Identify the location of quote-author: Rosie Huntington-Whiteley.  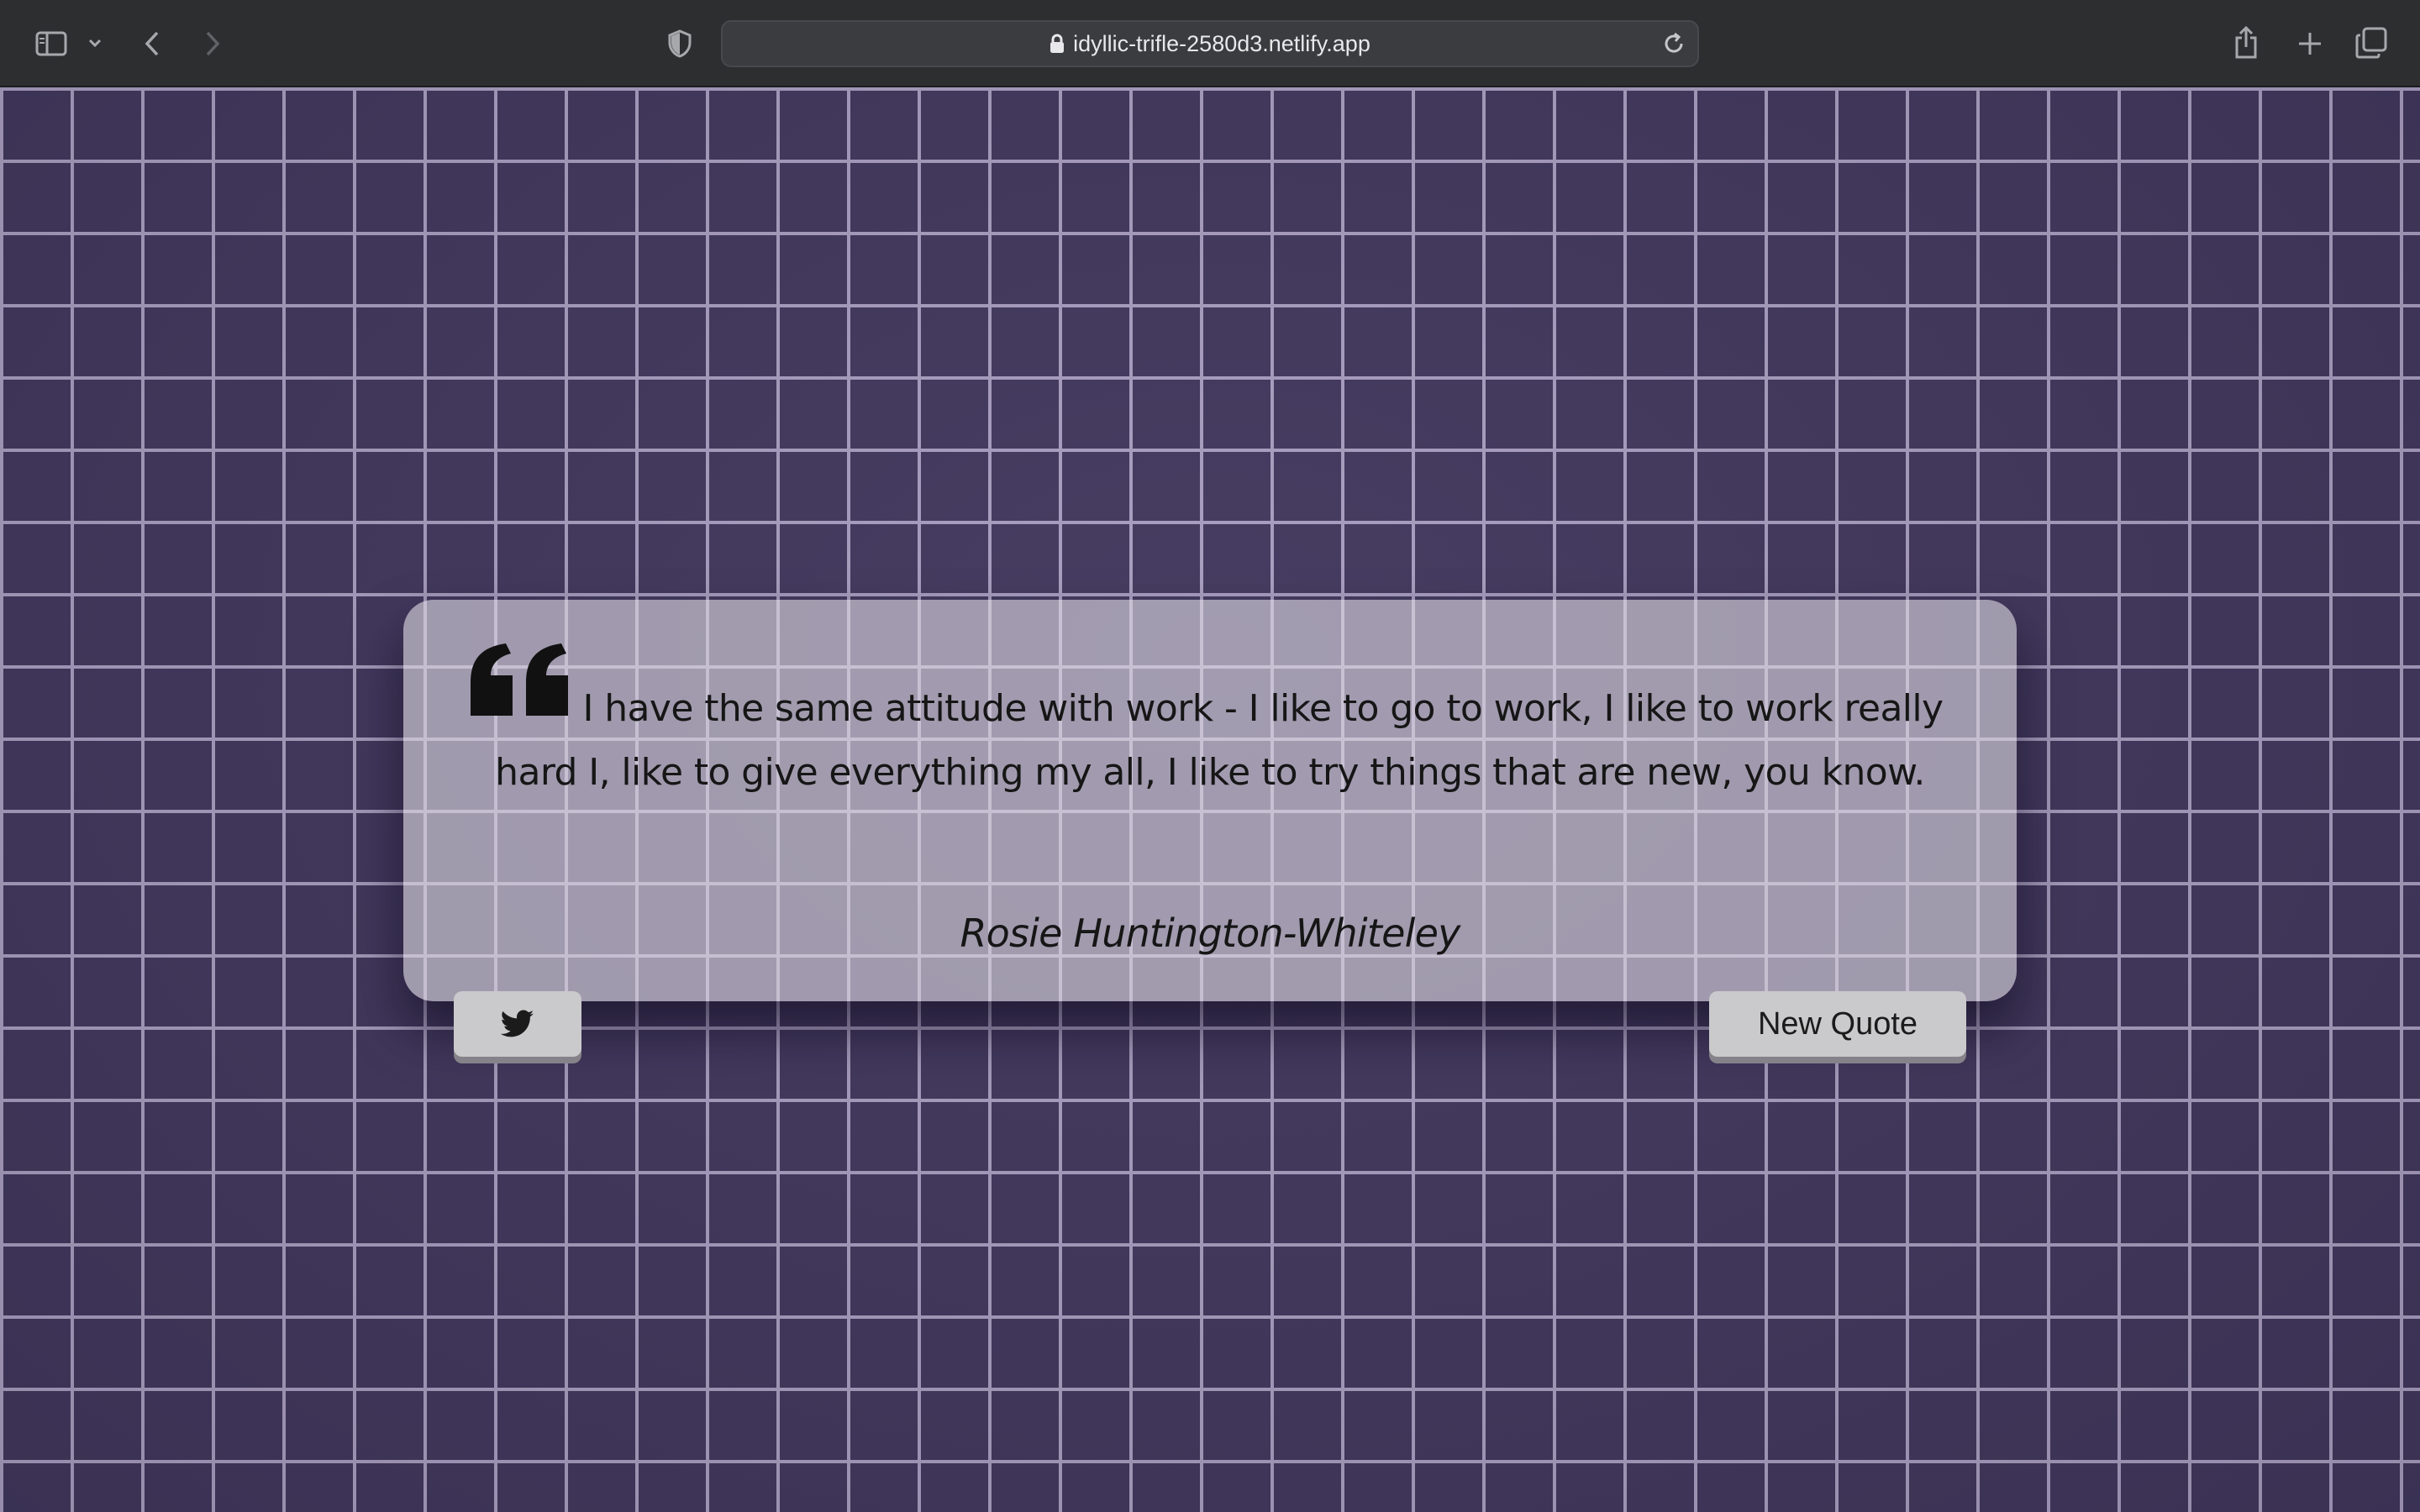
(1210, 933).